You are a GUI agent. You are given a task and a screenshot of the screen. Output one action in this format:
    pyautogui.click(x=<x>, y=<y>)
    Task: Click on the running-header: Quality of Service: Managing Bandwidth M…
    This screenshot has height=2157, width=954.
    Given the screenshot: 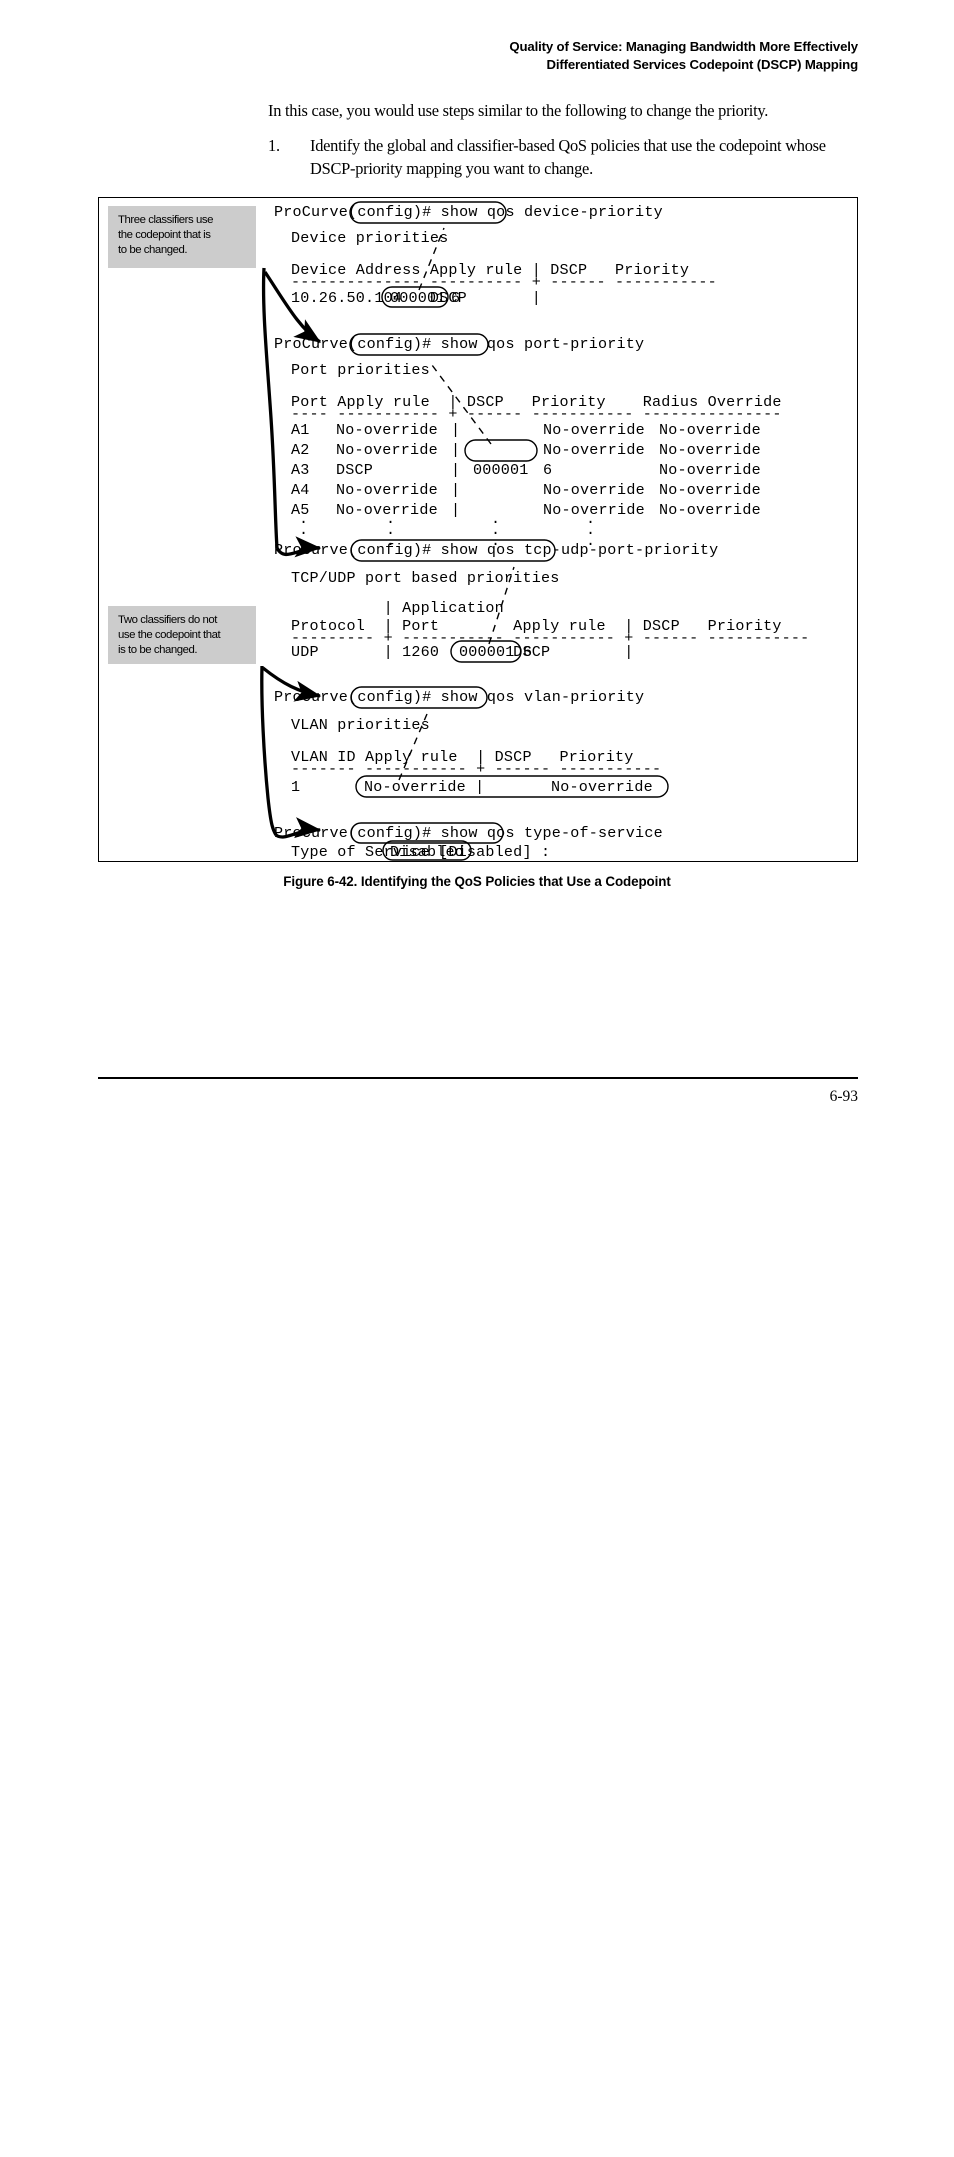 What is the action you would take?
    pyautogui.click(x=429, y=56)
    